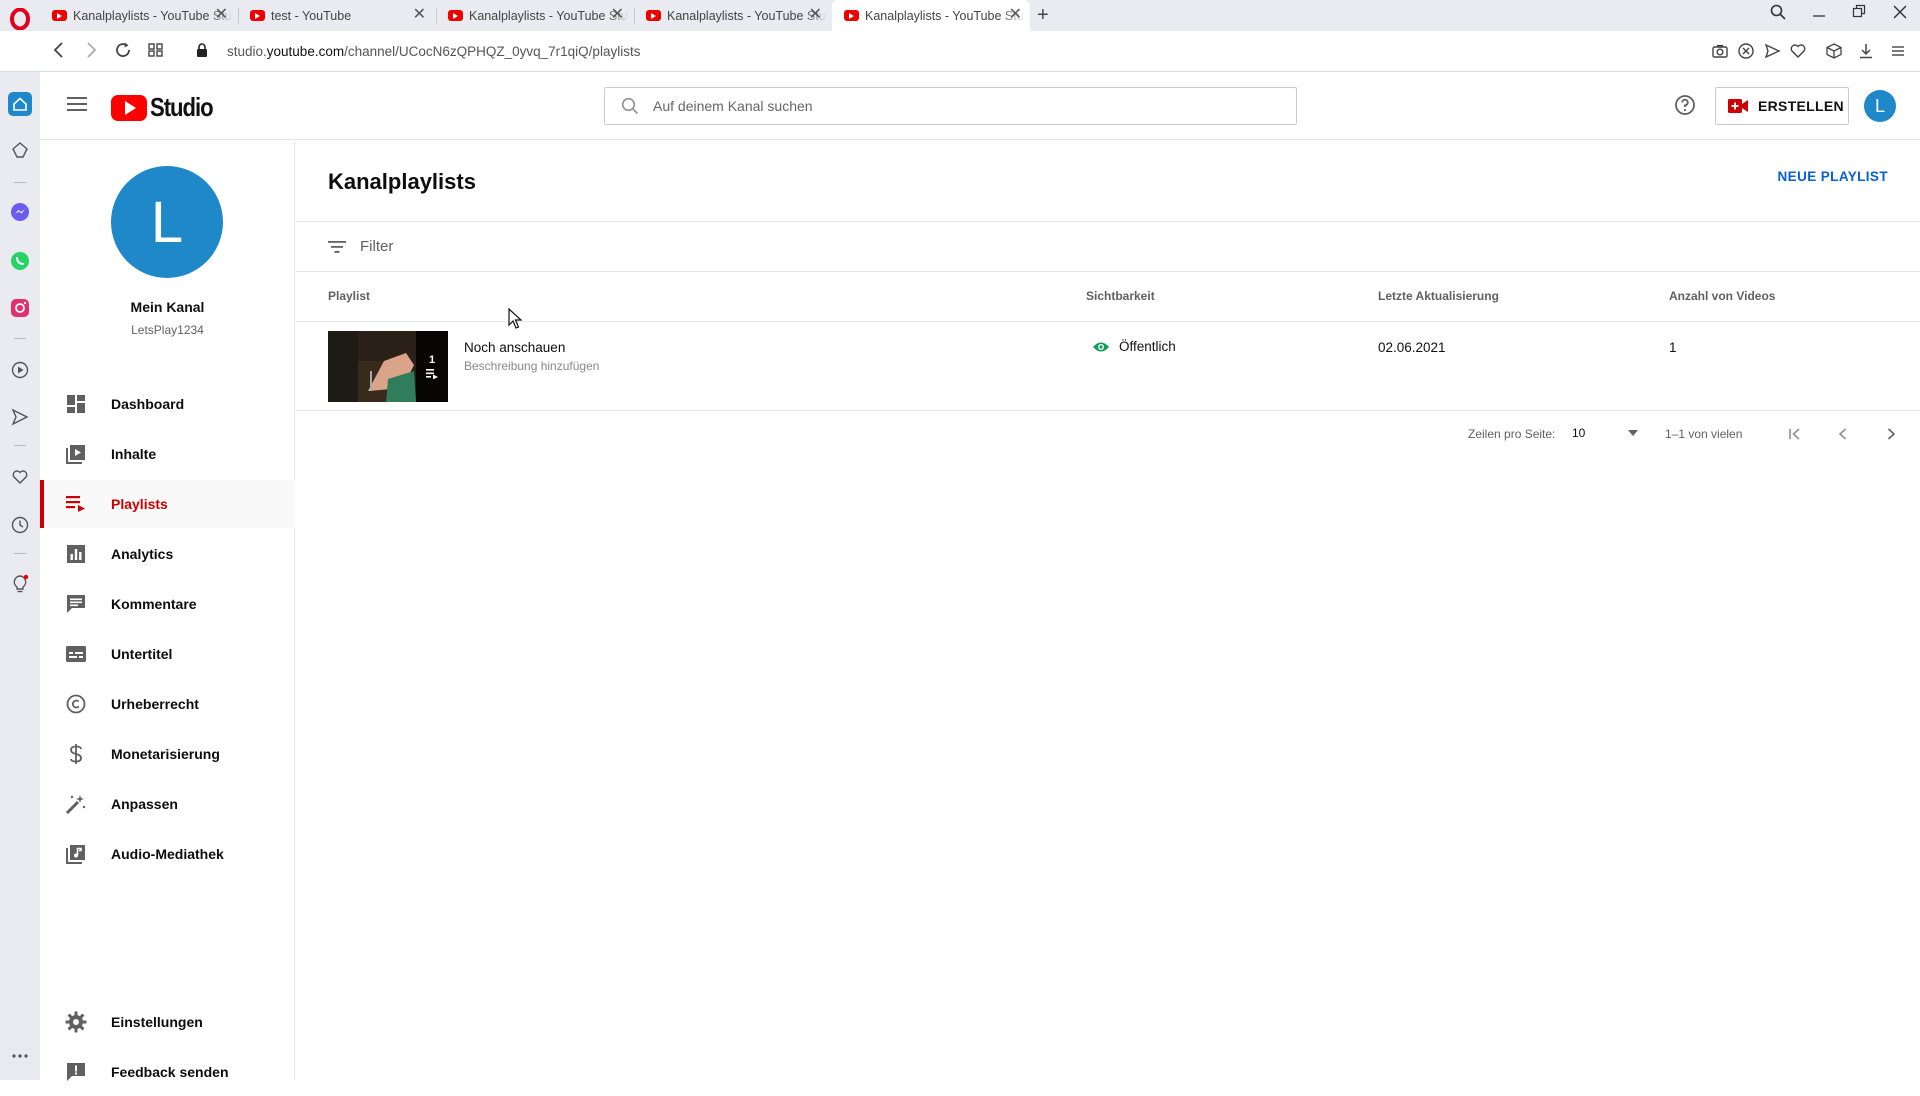 This screenshot has height=1096, width=1920. What do you see at coordinates (1043, 15) in the screenshot?
I see `new-tab-icon: +` at bounding box center [1043, 15].